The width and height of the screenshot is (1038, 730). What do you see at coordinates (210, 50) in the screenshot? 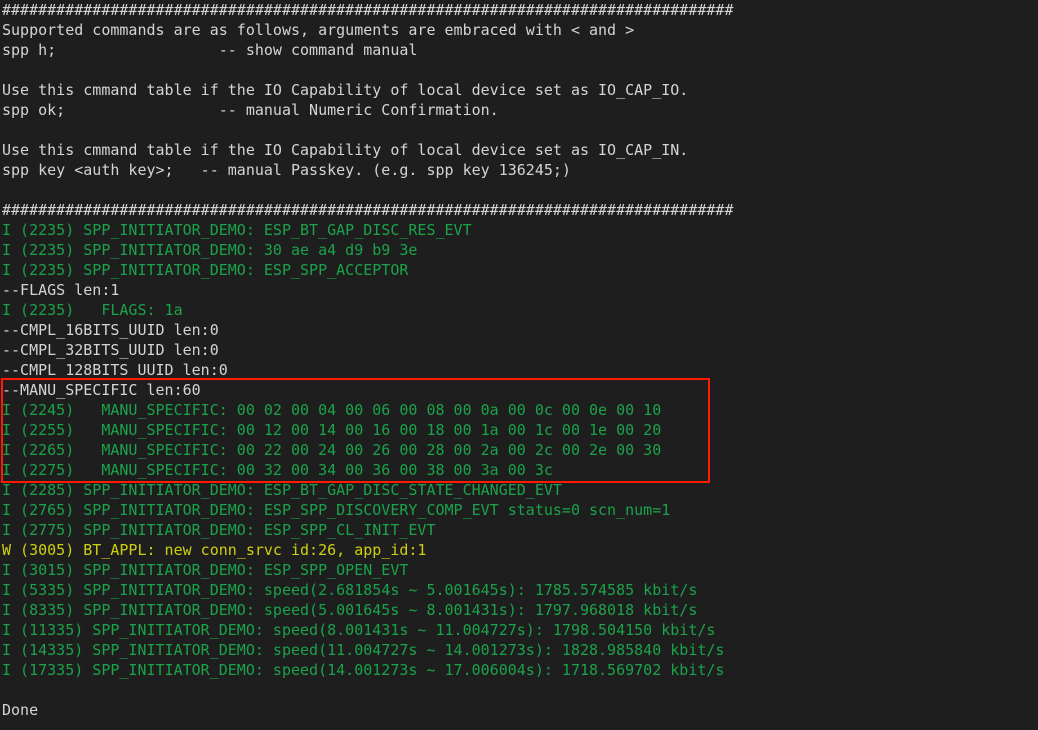
I see `terminal-line: spp h; -- show command manual` at bounding box center [210, 50].